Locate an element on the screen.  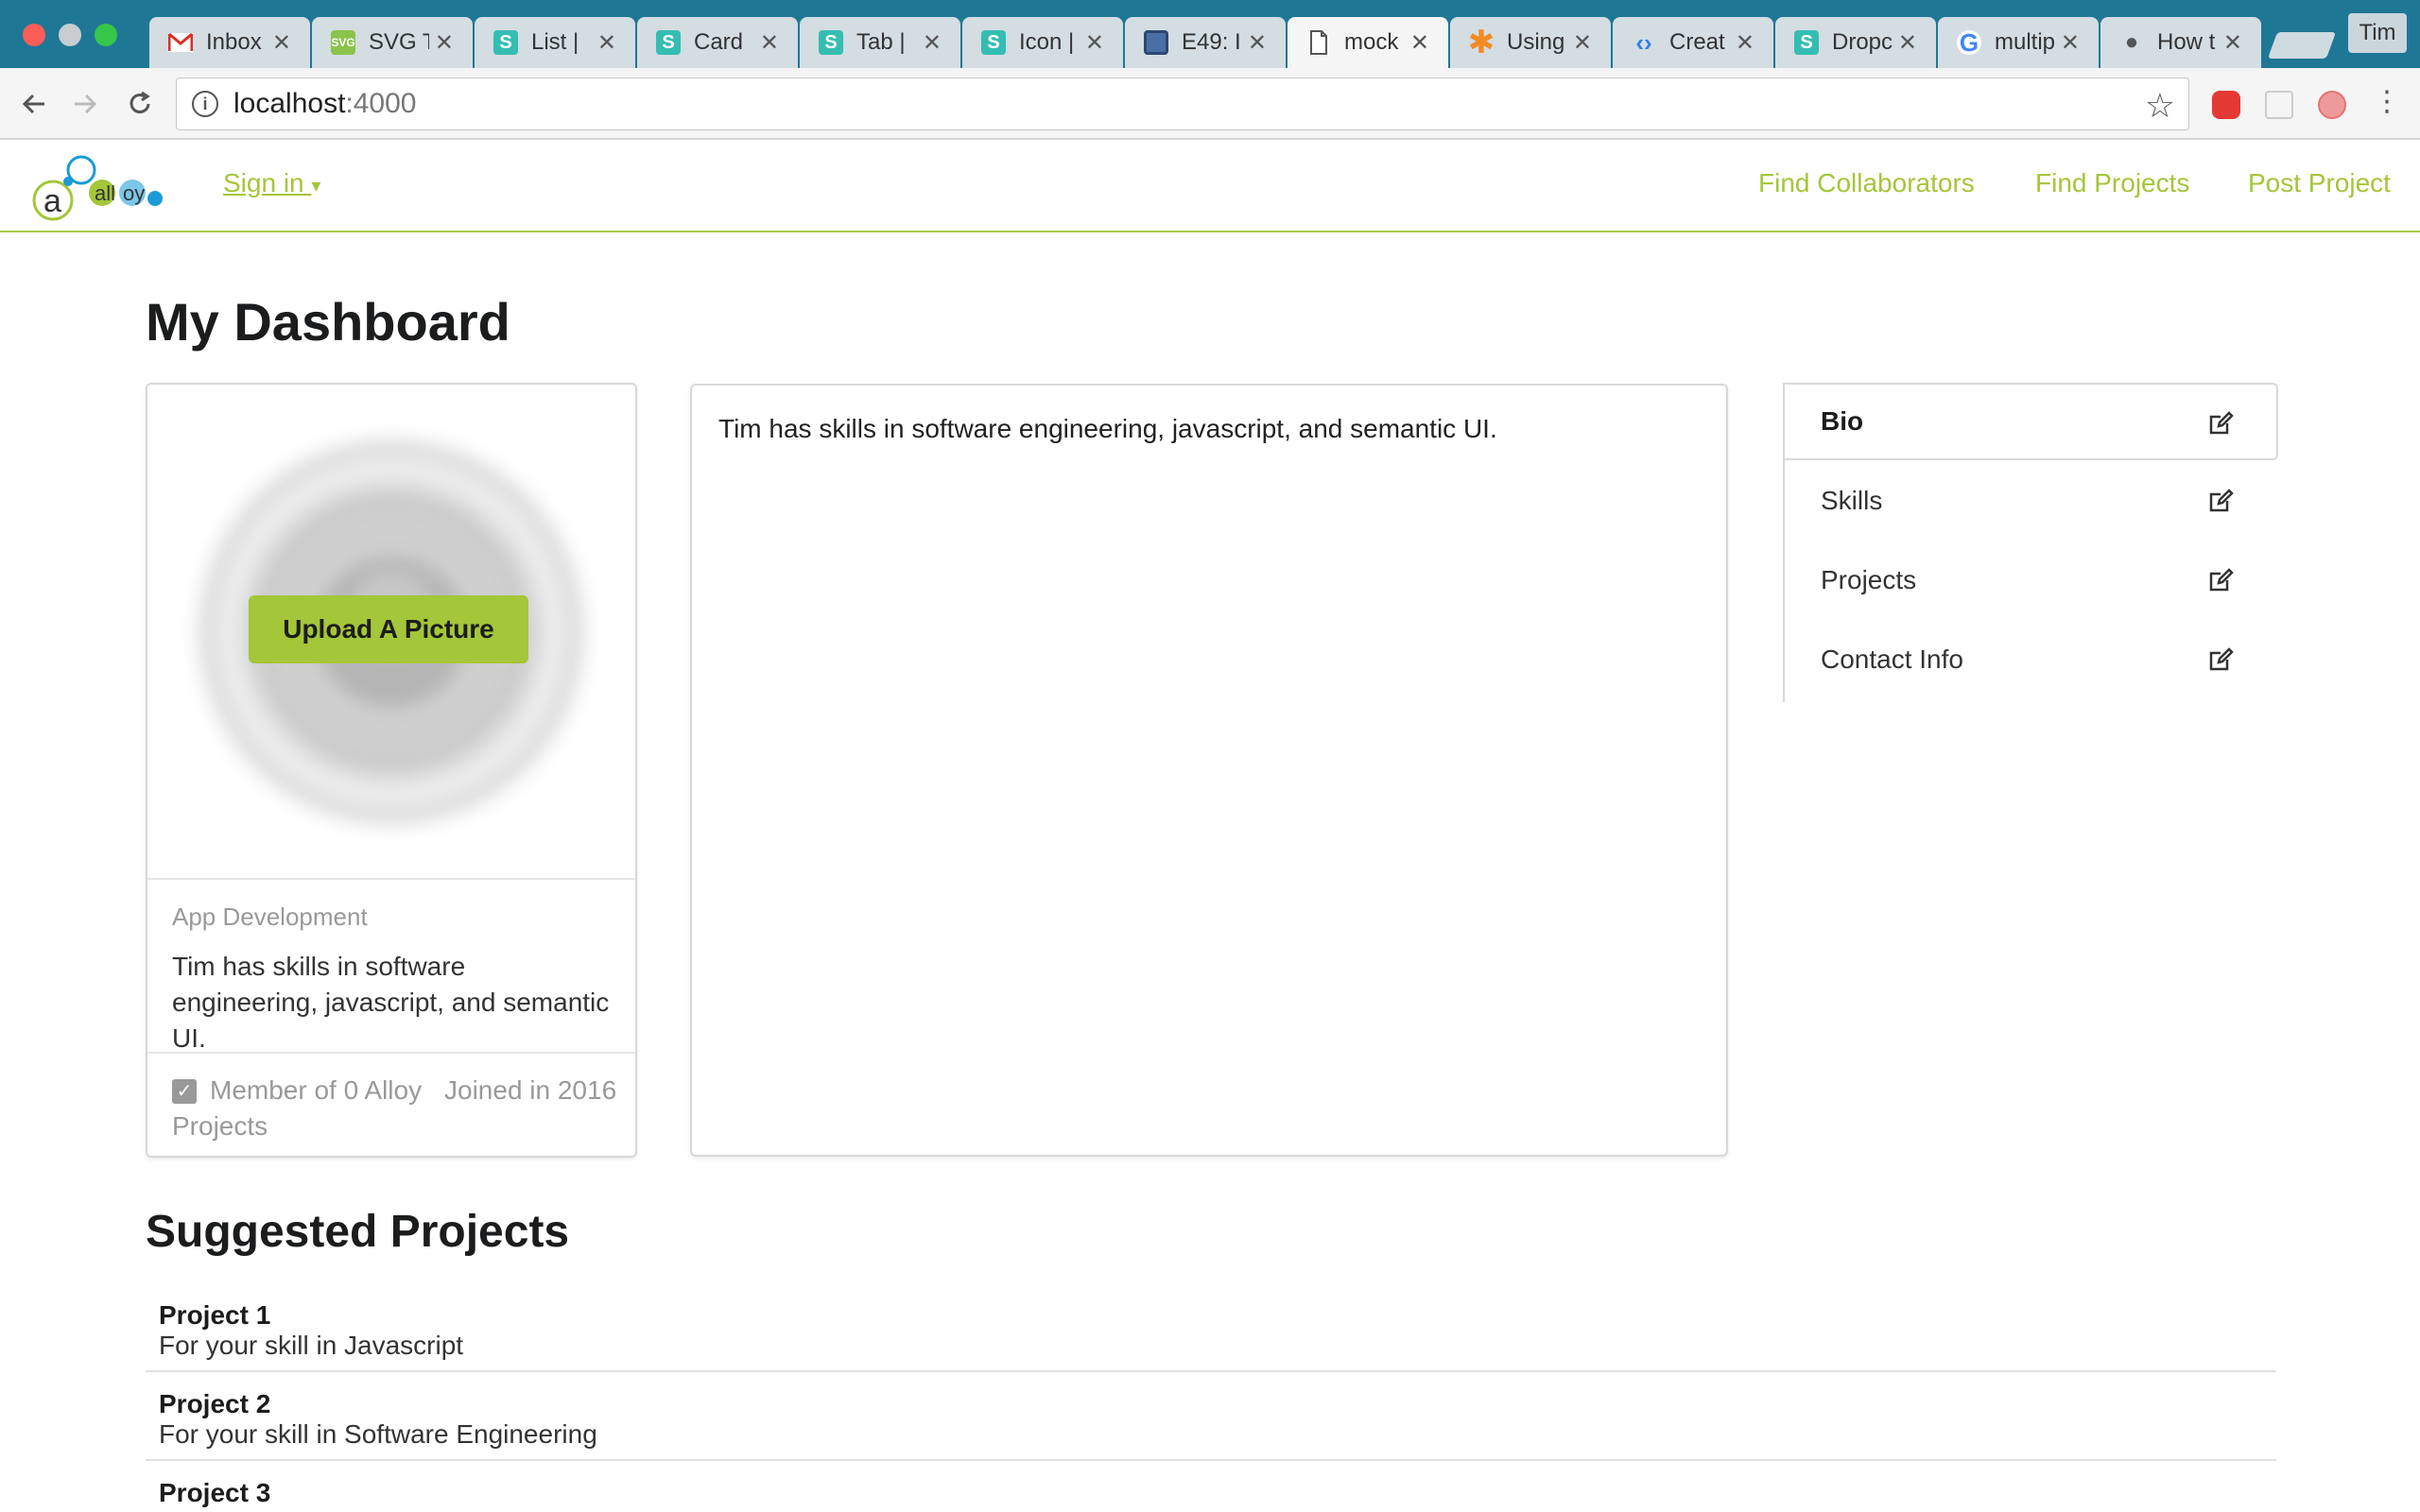
forward-button is located at coordinates (85, 104).